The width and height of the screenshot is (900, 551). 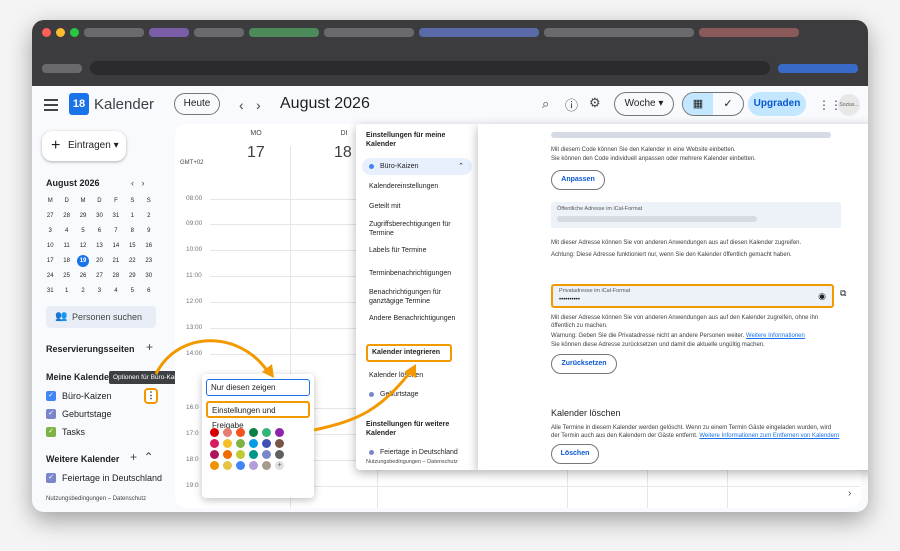 What do you see at coordinates (149, 261) in the screenshot?
I see `mini-day: 23` at bounding box center [149, 261].